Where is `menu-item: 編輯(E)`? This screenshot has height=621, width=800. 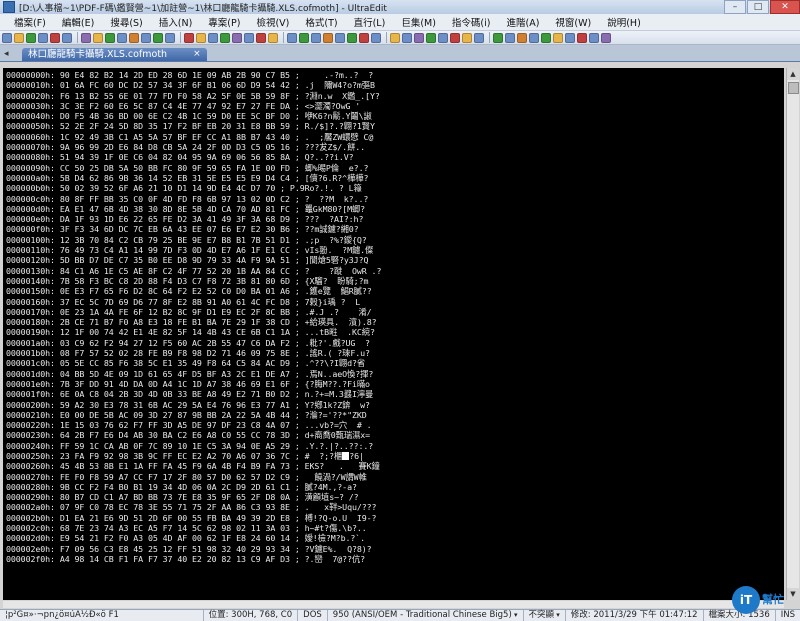 menu-item: 編輯(E) is located at coordinates (78, 22).